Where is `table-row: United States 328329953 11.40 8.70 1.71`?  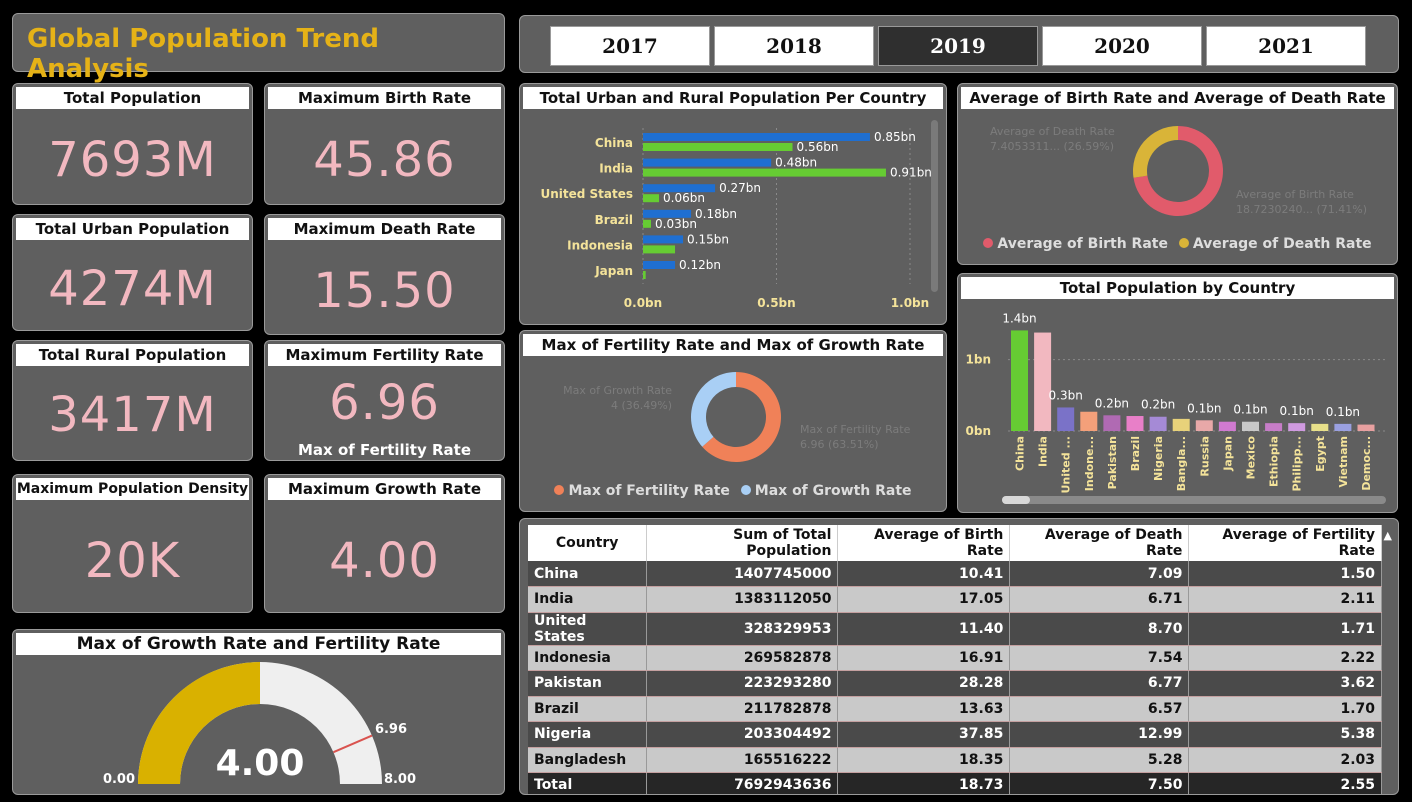
table-row: United States 328329953 11.40 8.70 1.71 is located at coordinates (955, 629).